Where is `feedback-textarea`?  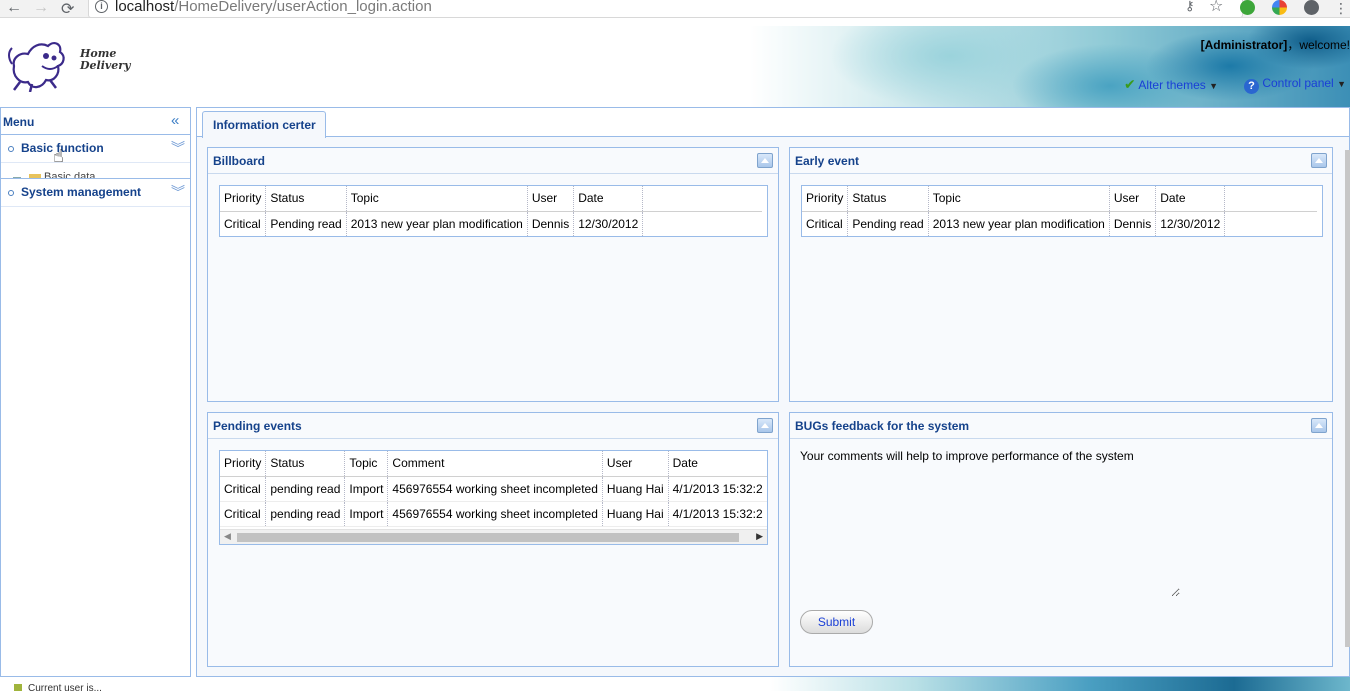
feedback-textarea is located at coordinates (990, 531).